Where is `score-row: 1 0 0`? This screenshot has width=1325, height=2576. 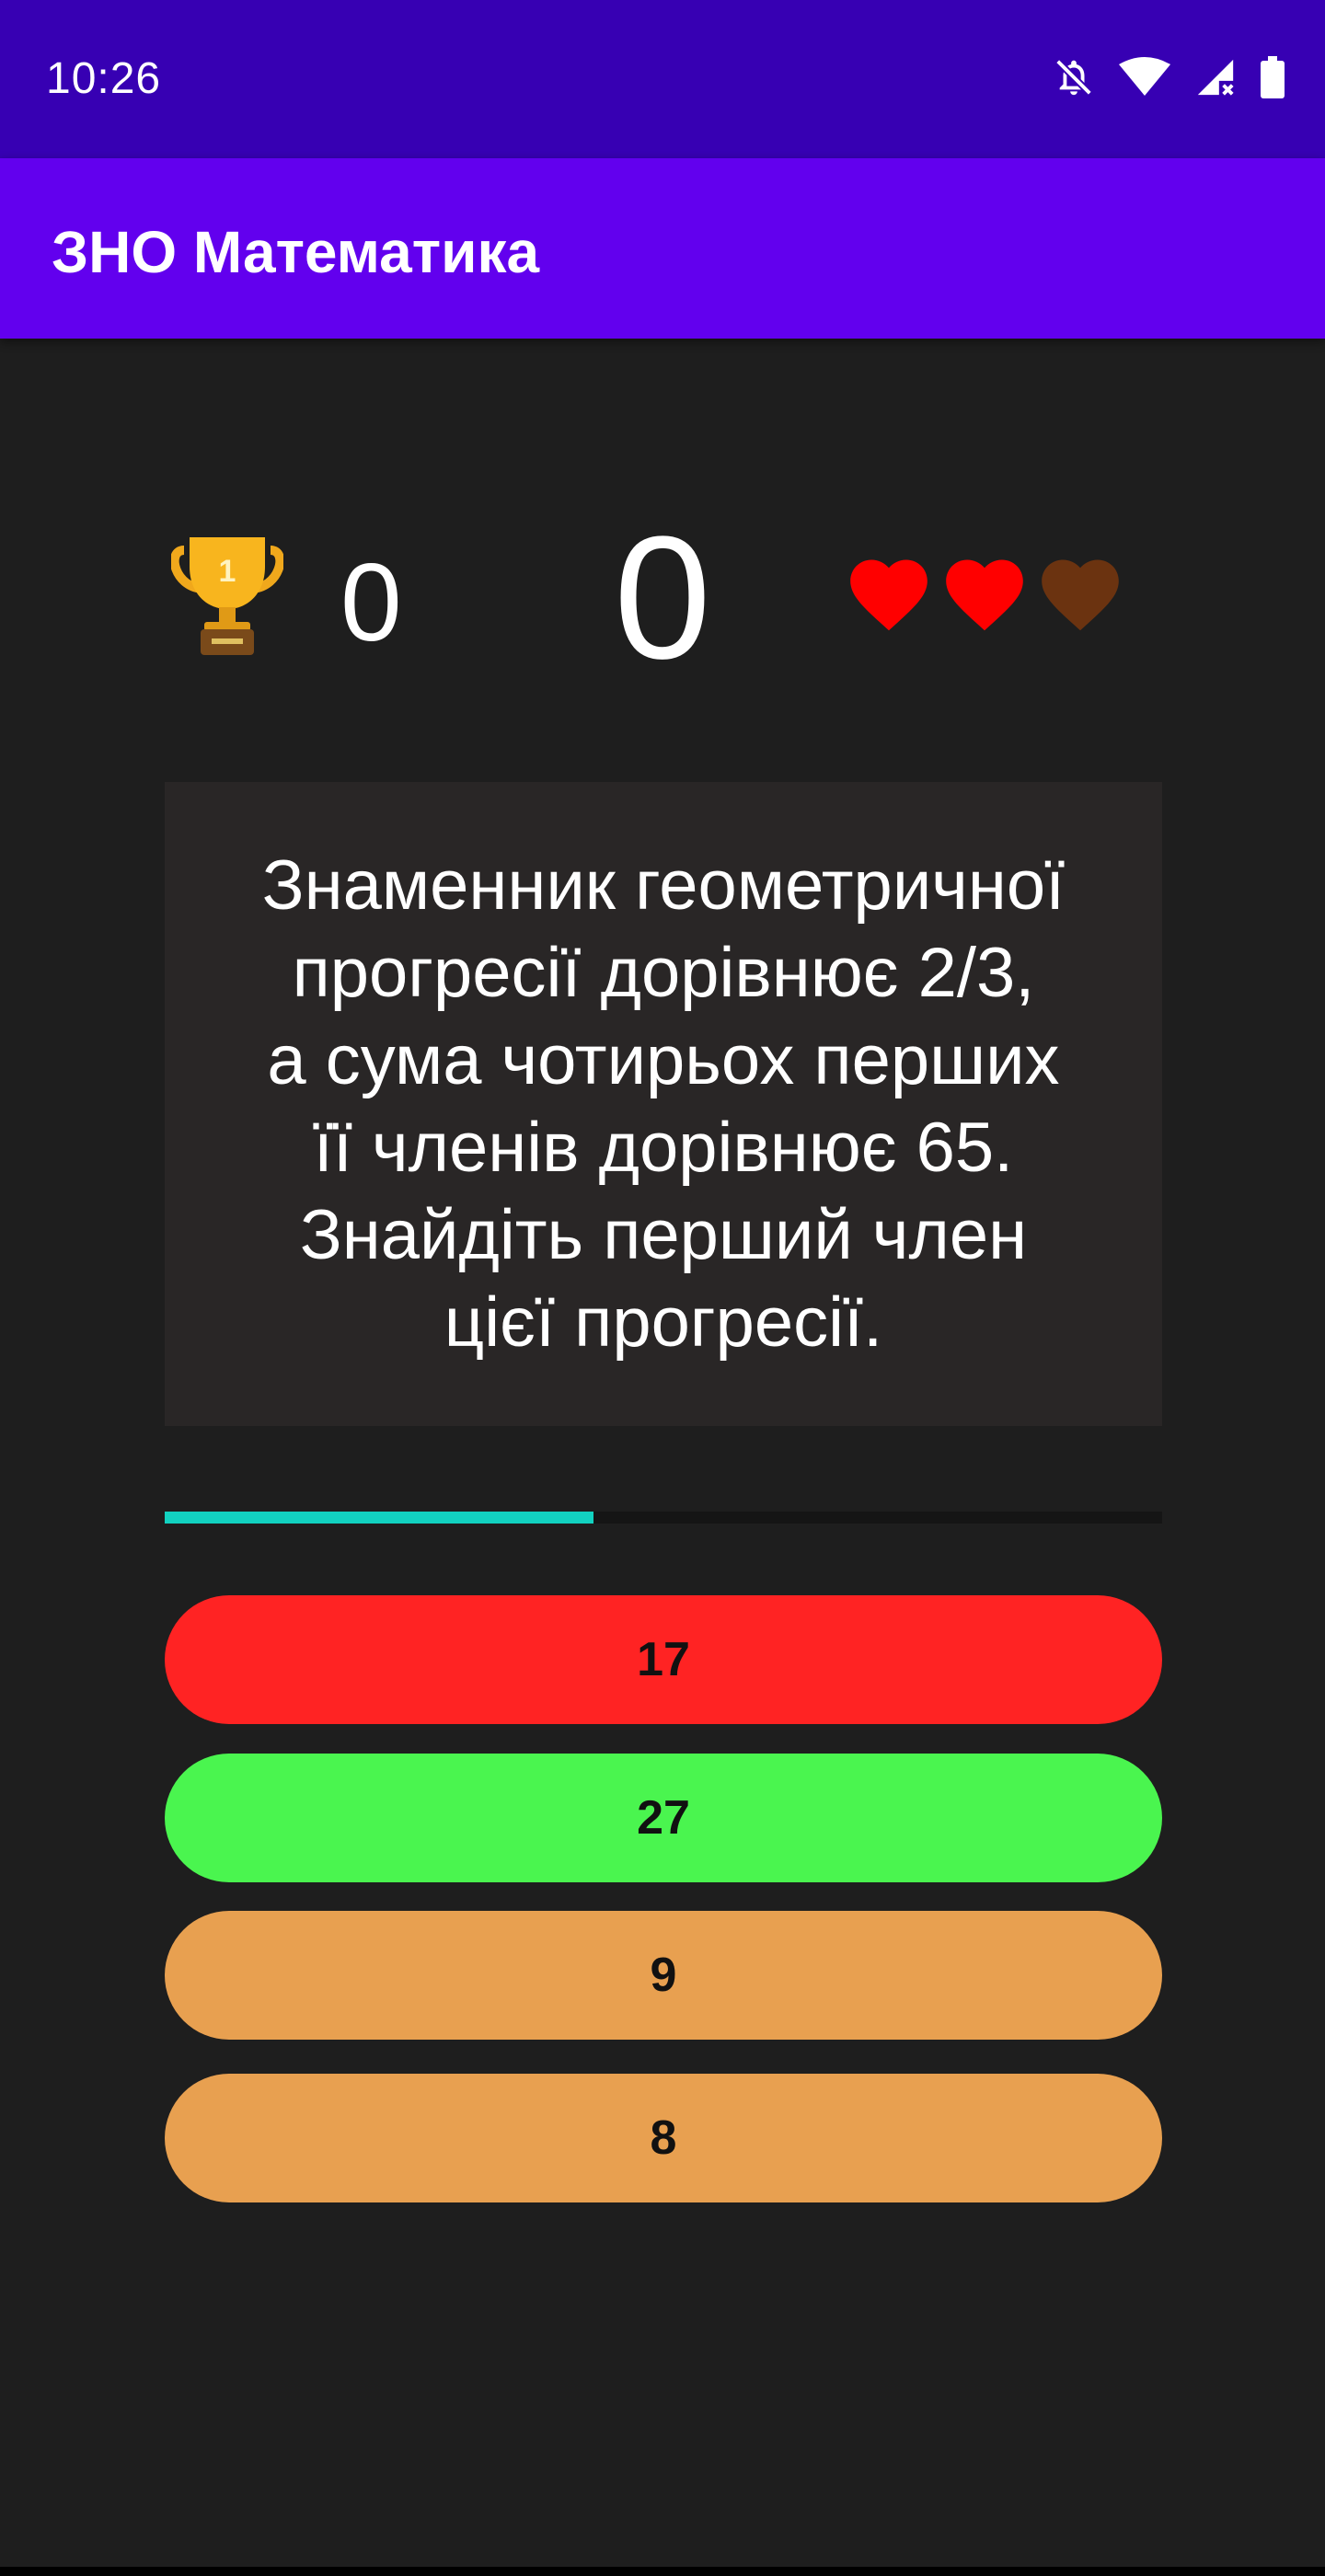
score-row: 1 0 0 is located at coordinates (662, 598).